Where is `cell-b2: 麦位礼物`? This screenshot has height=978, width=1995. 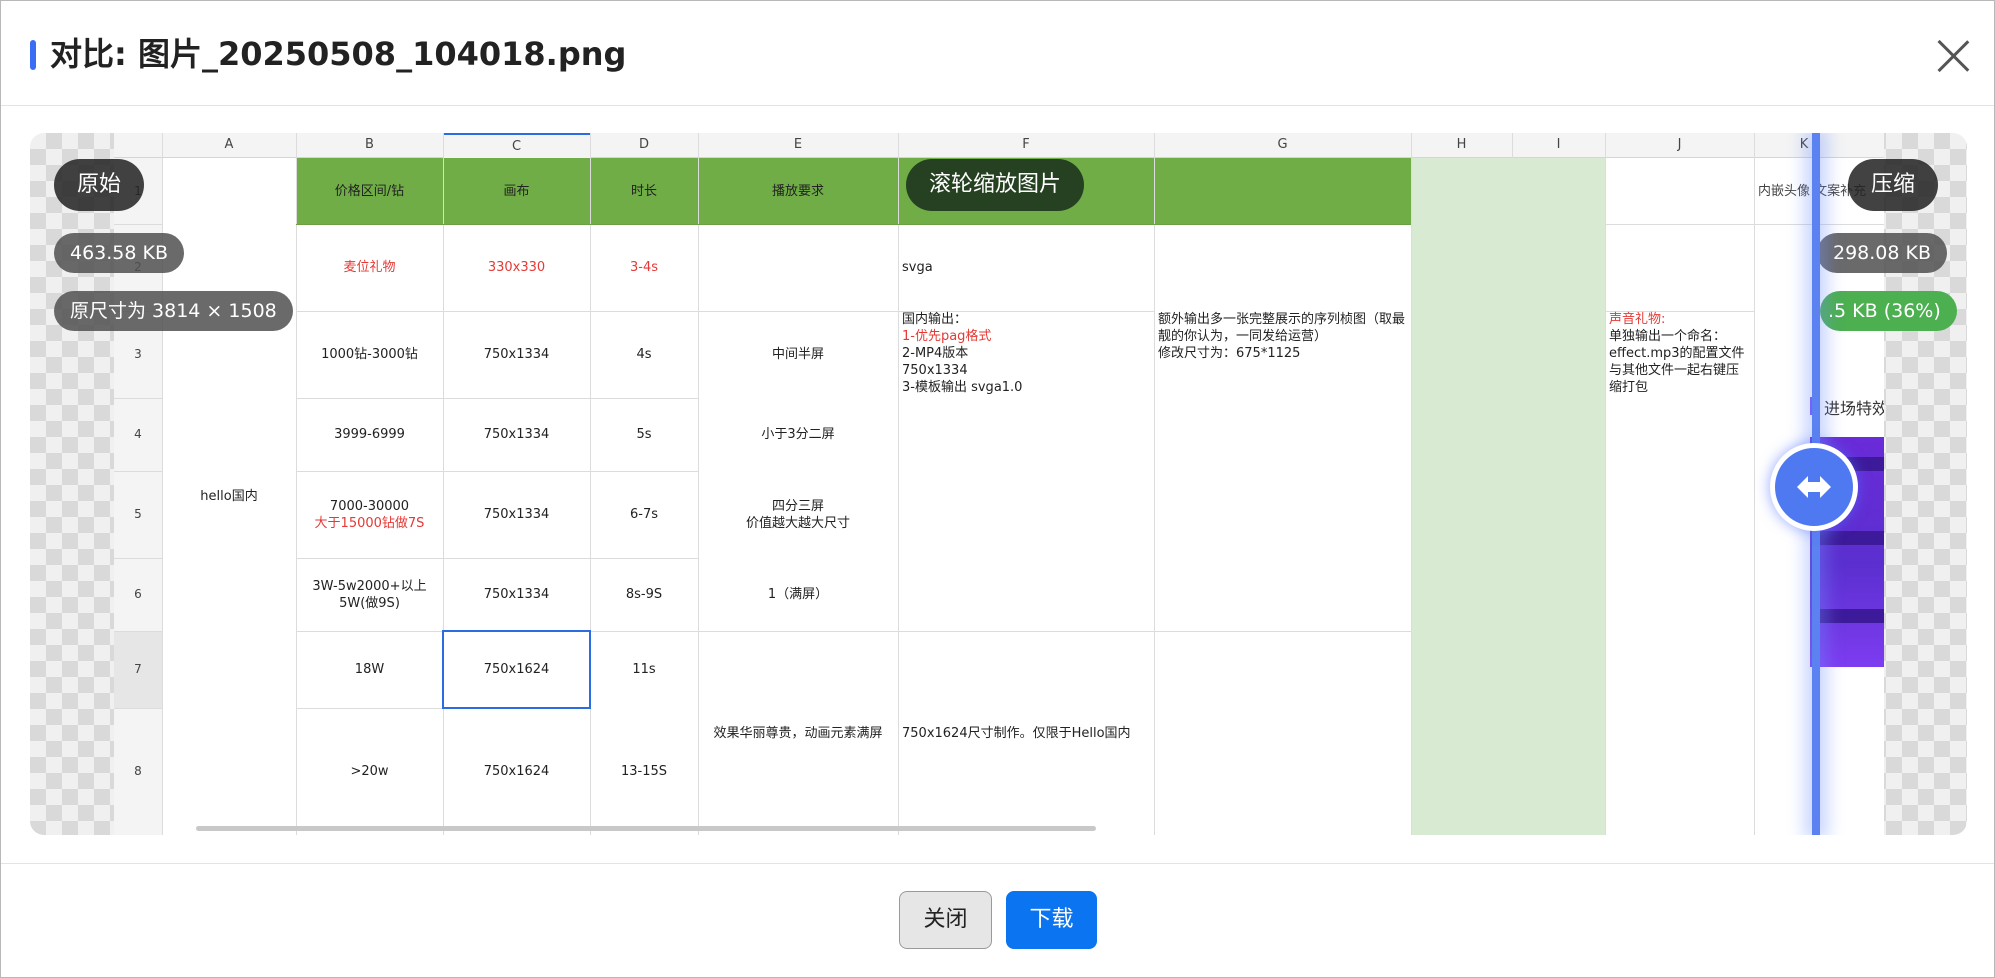 cell-b2: 麦位礼物 is located at coordinates (369, 267).